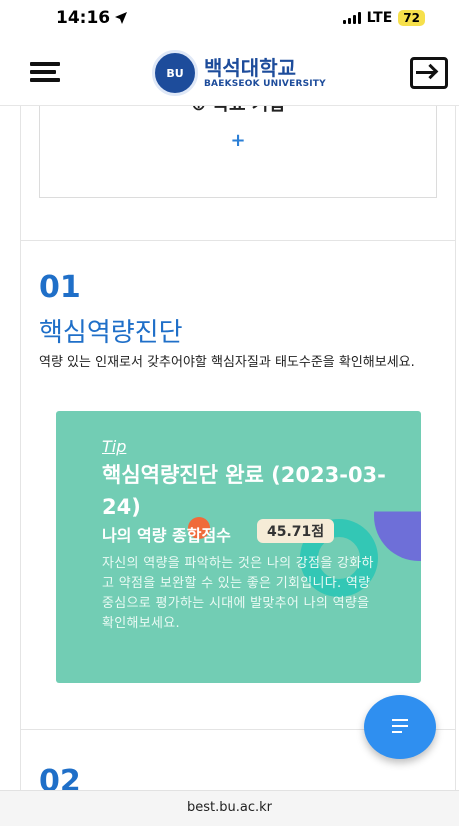 The height and width of the screenshot is (826, 459). What do you see at coordinates (411, 18) in the screenshot?
I see `battery-indicator: 72` at bounding box center [411, 18].